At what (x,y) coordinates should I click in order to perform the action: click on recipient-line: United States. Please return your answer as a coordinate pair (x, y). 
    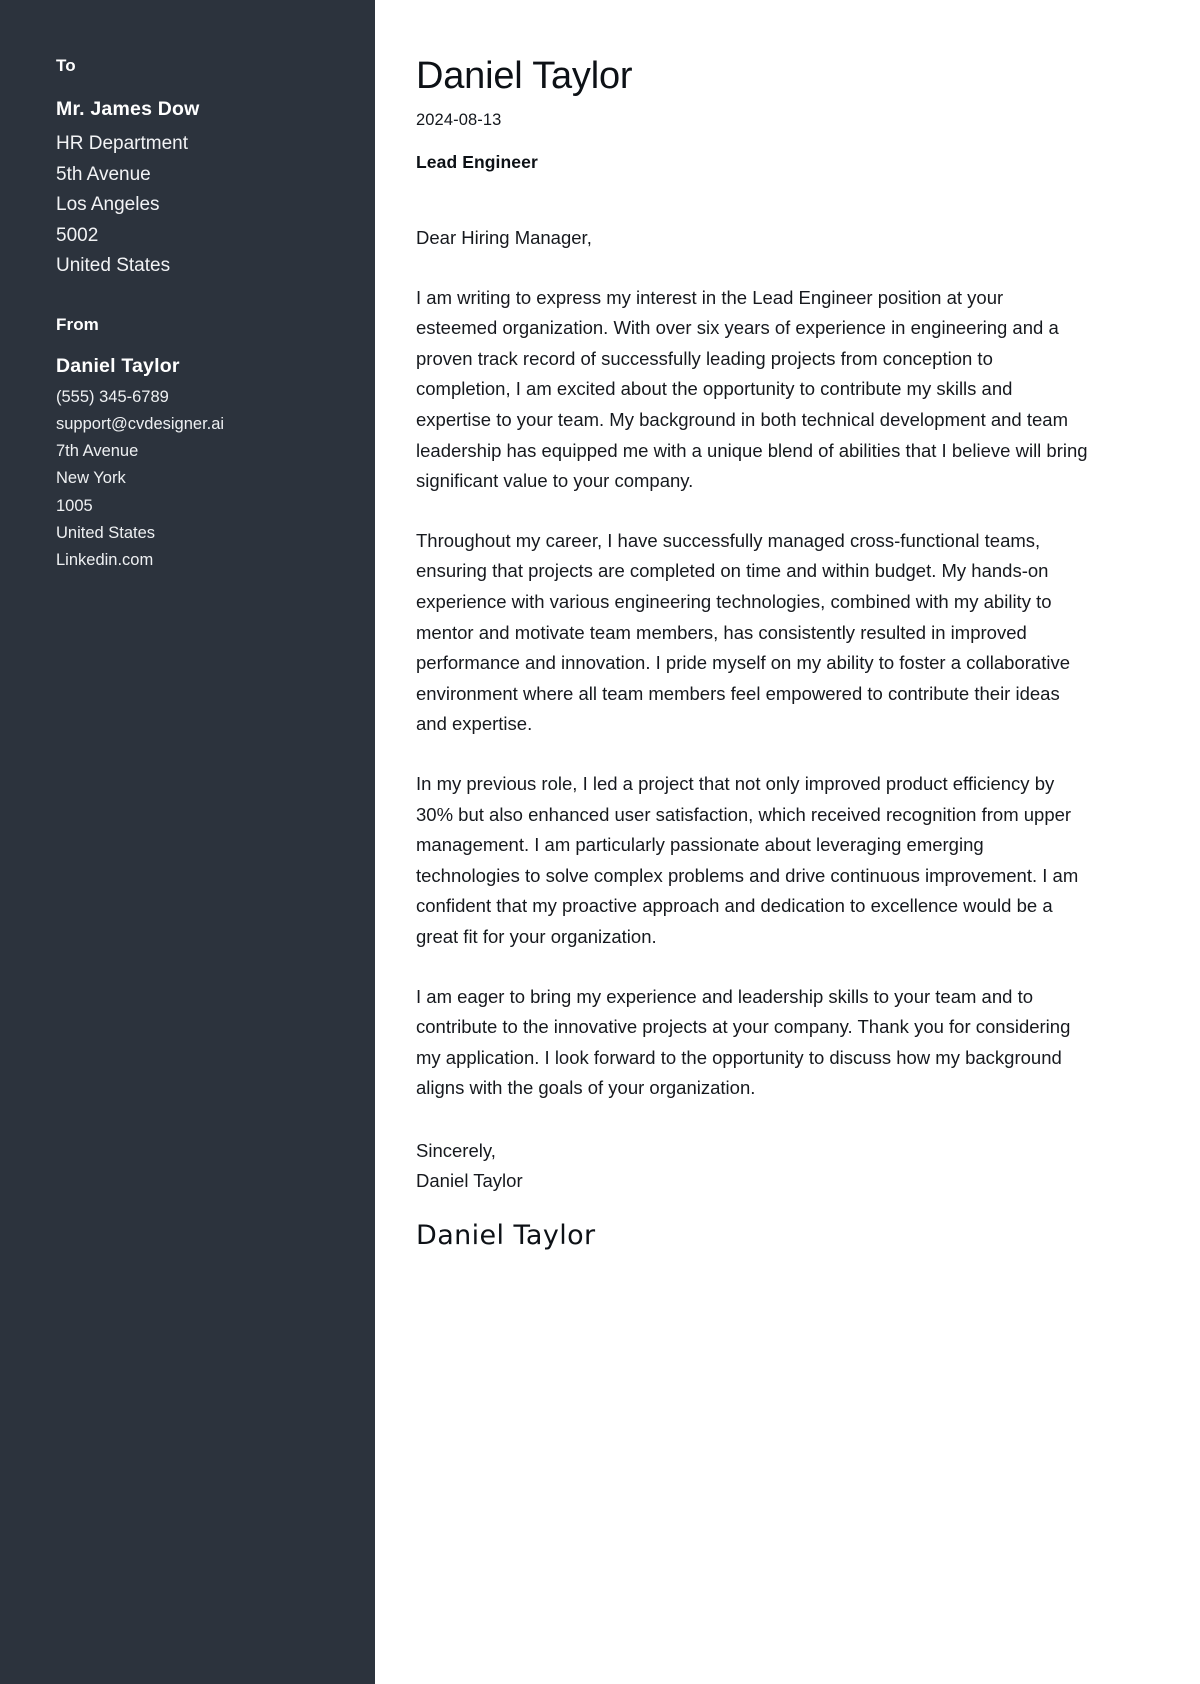
    Looking at the image, I should click on (113, 265).